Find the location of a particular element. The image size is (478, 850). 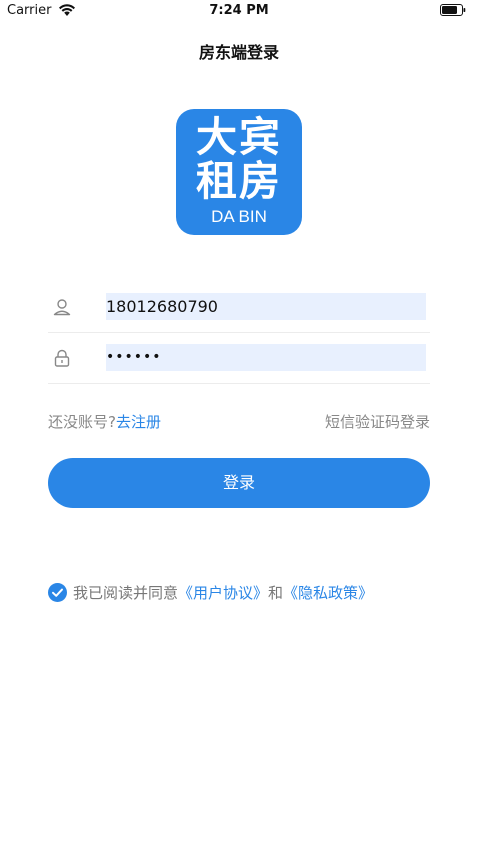

password-row: •••••• is located at coordinates (239, 358).